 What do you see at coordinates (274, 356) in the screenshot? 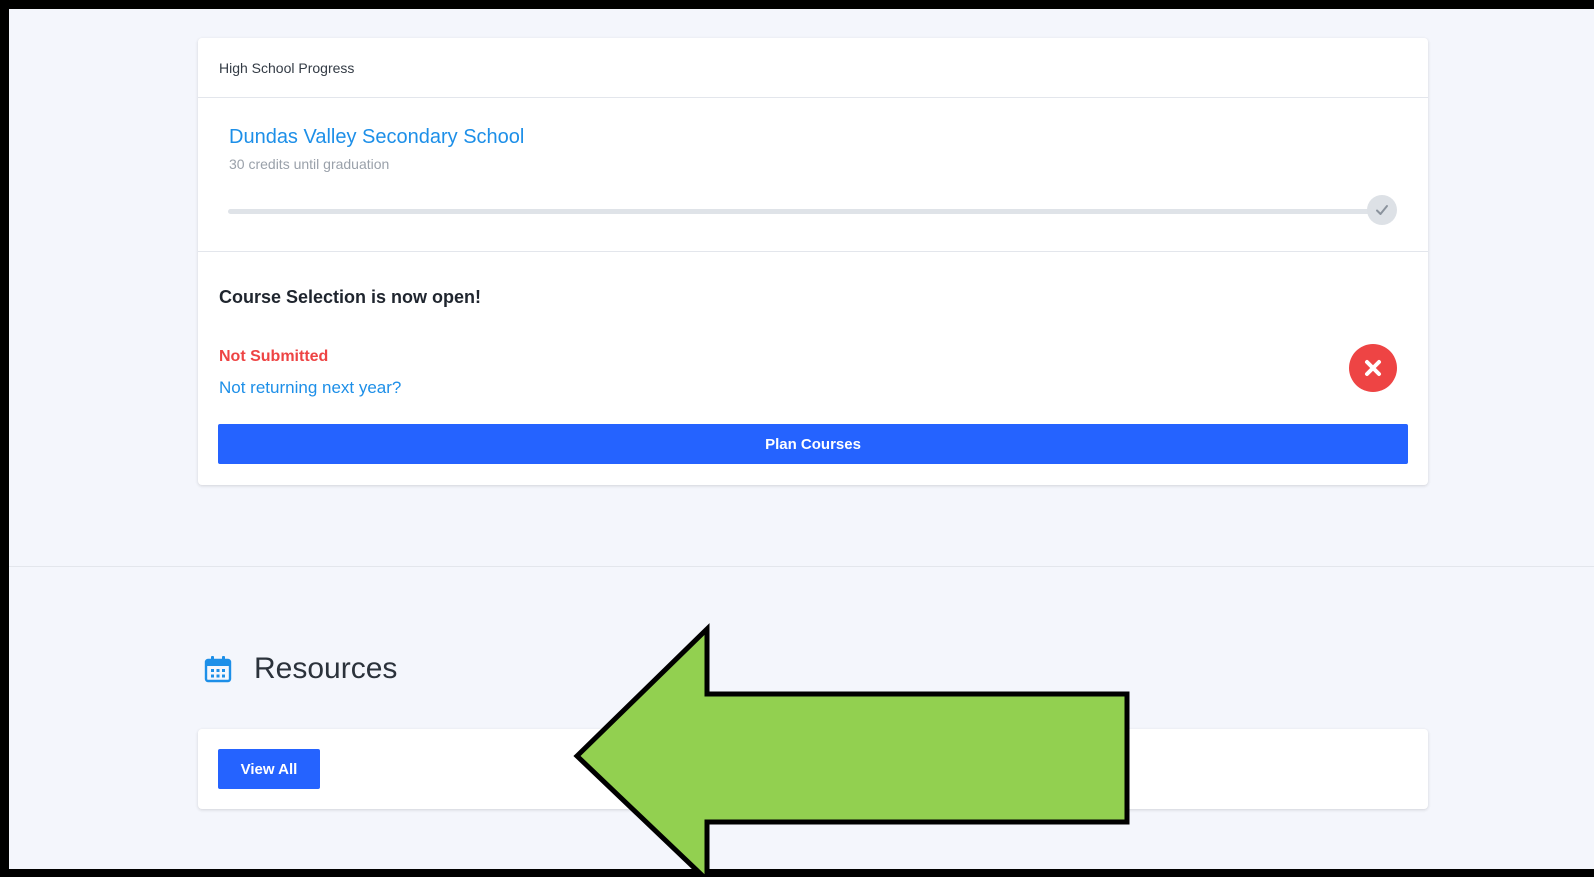
I see `submission-status: Not Submitted` at bounding box center [274, 356].